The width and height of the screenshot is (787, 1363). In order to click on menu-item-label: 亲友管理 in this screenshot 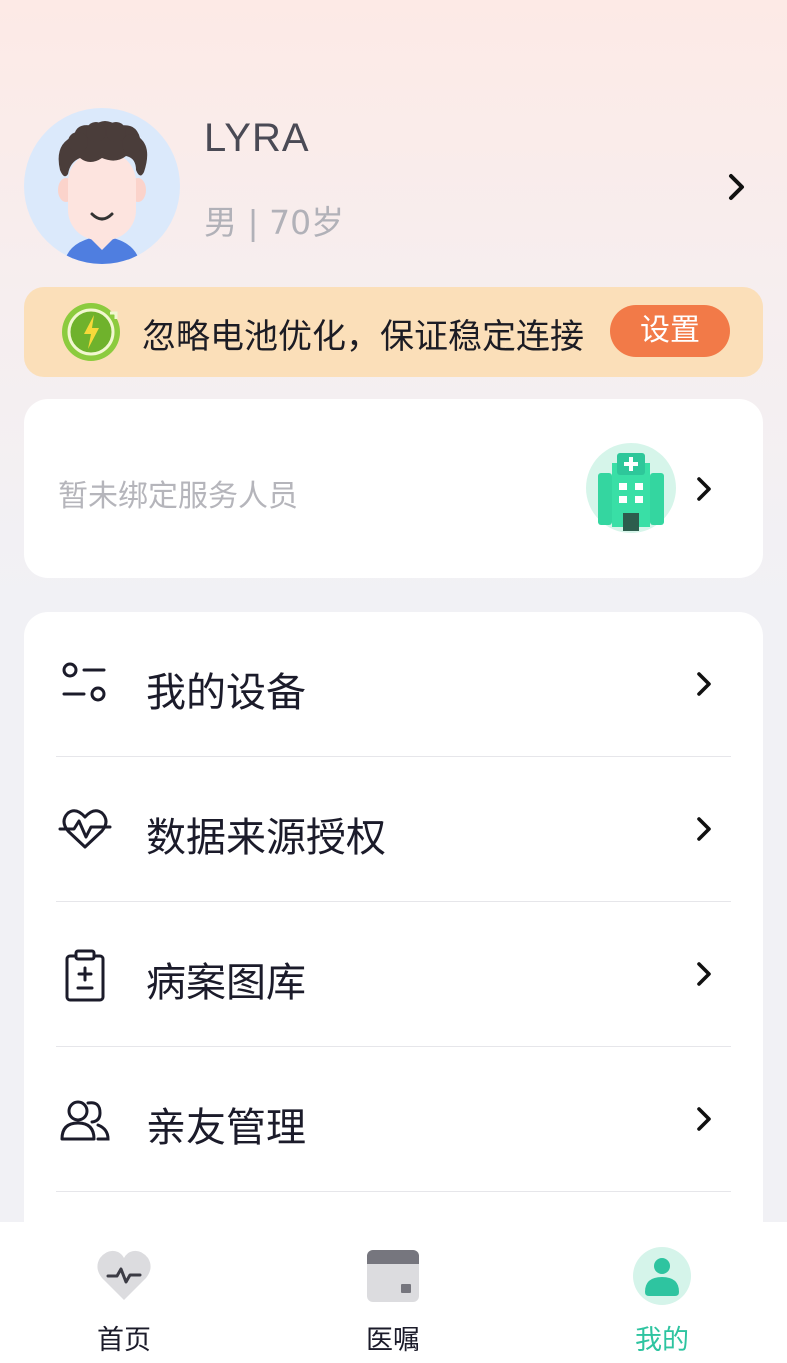, I will do `click(226, 1128)`.